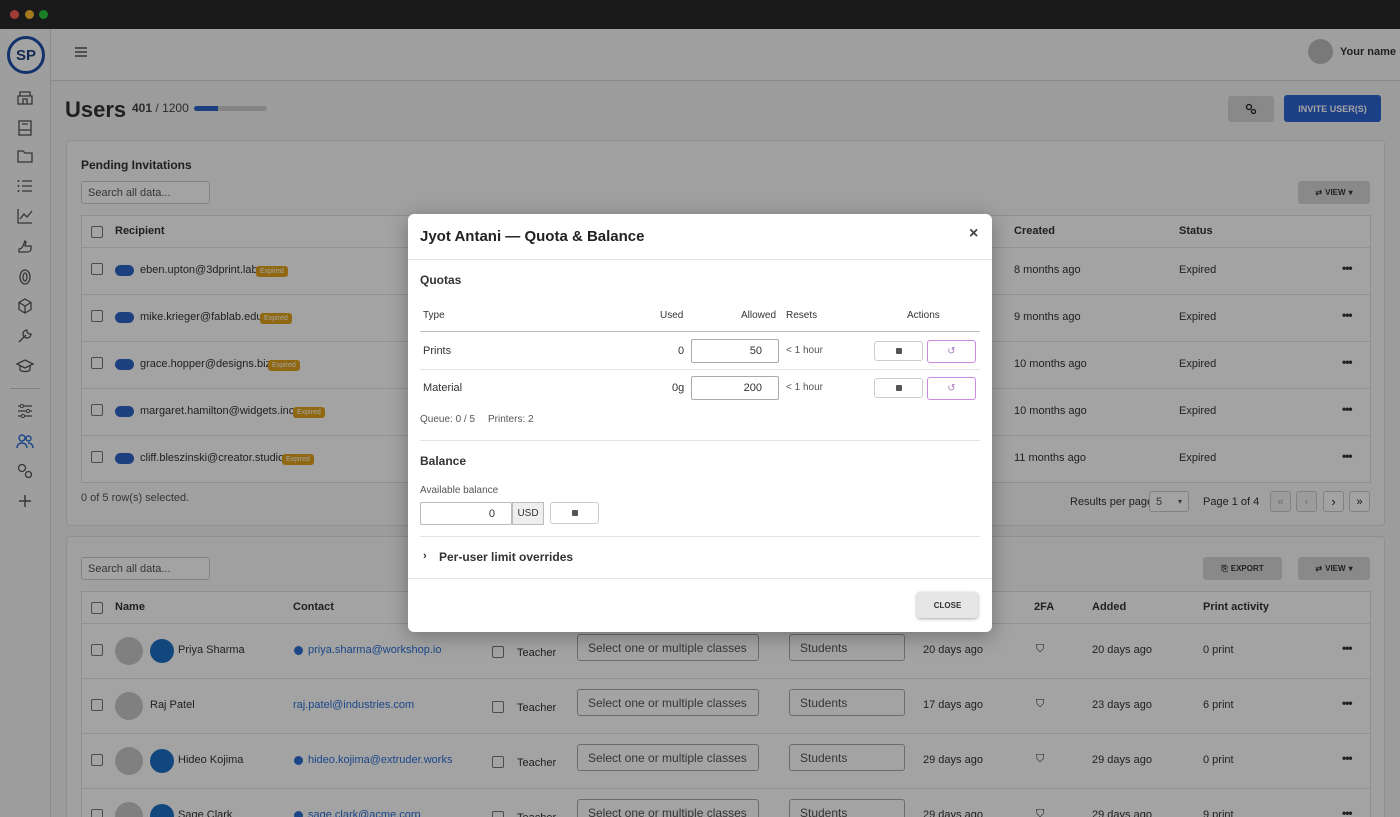 The height and width of the screenshot is (817, 1400). I want to click on currency-label: USD, so click(528, 513).